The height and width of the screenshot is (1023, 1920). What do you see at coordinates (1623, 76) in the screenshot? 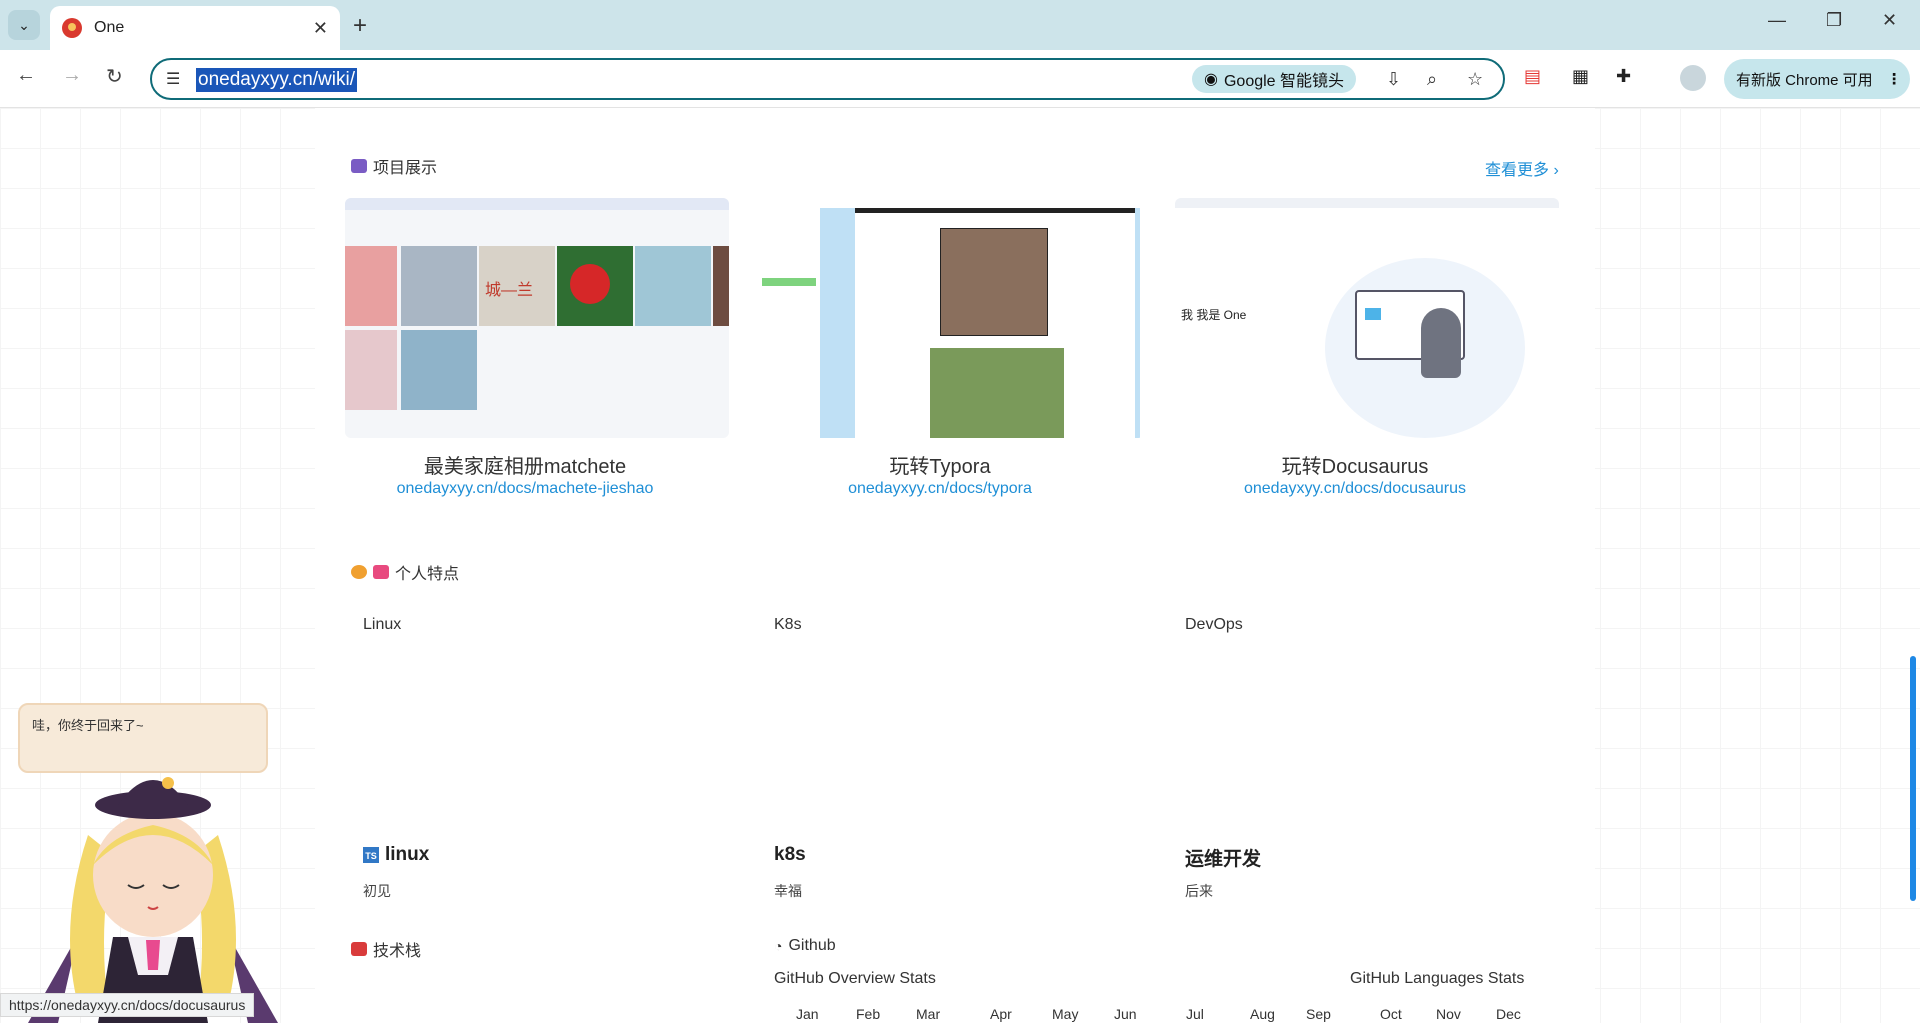
I see `extensions-puzzle-icon: ✚` at bounding box center [1623, 76].